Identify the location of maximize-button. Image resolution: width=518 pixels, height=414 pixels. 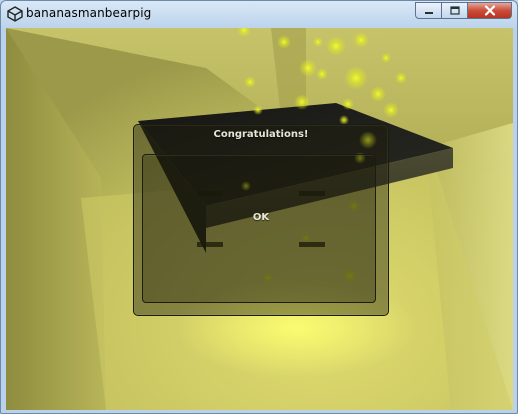
(455, 10).